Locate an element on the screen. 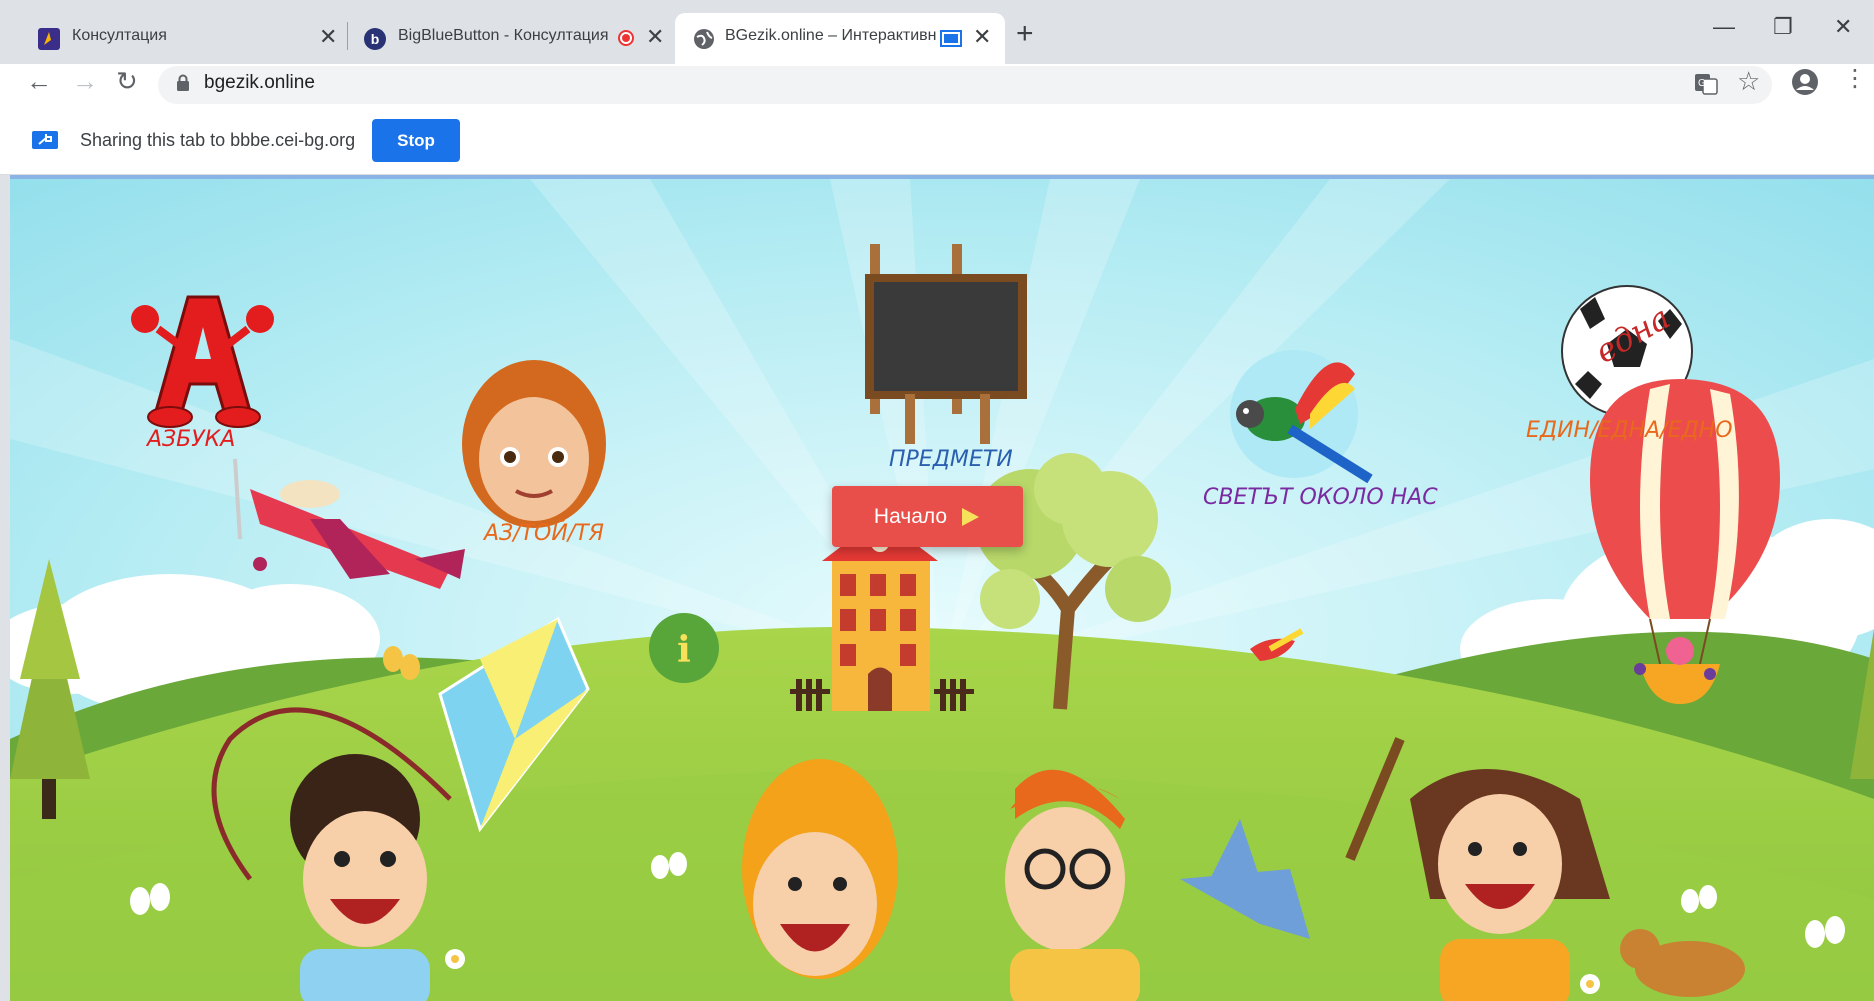 The image size is (1874, 1001). forward-icon: → is located at coordinates (85, 81).